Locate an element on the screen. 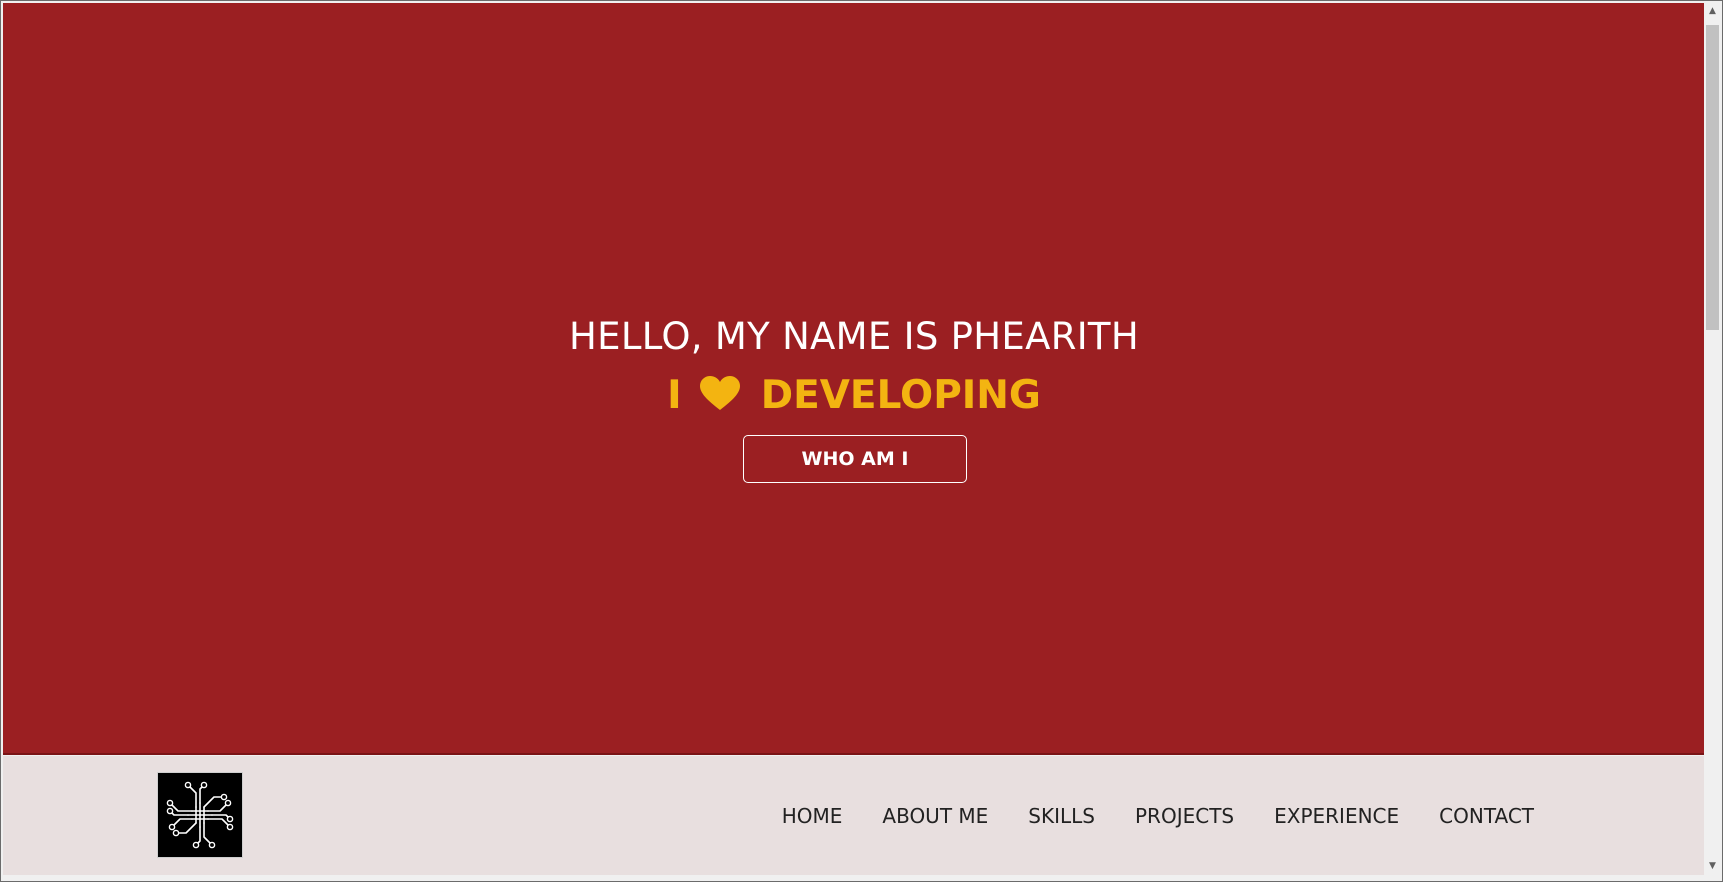  scroll-down-arrow-icon: ▼ is located at coordinates (1712, 866).